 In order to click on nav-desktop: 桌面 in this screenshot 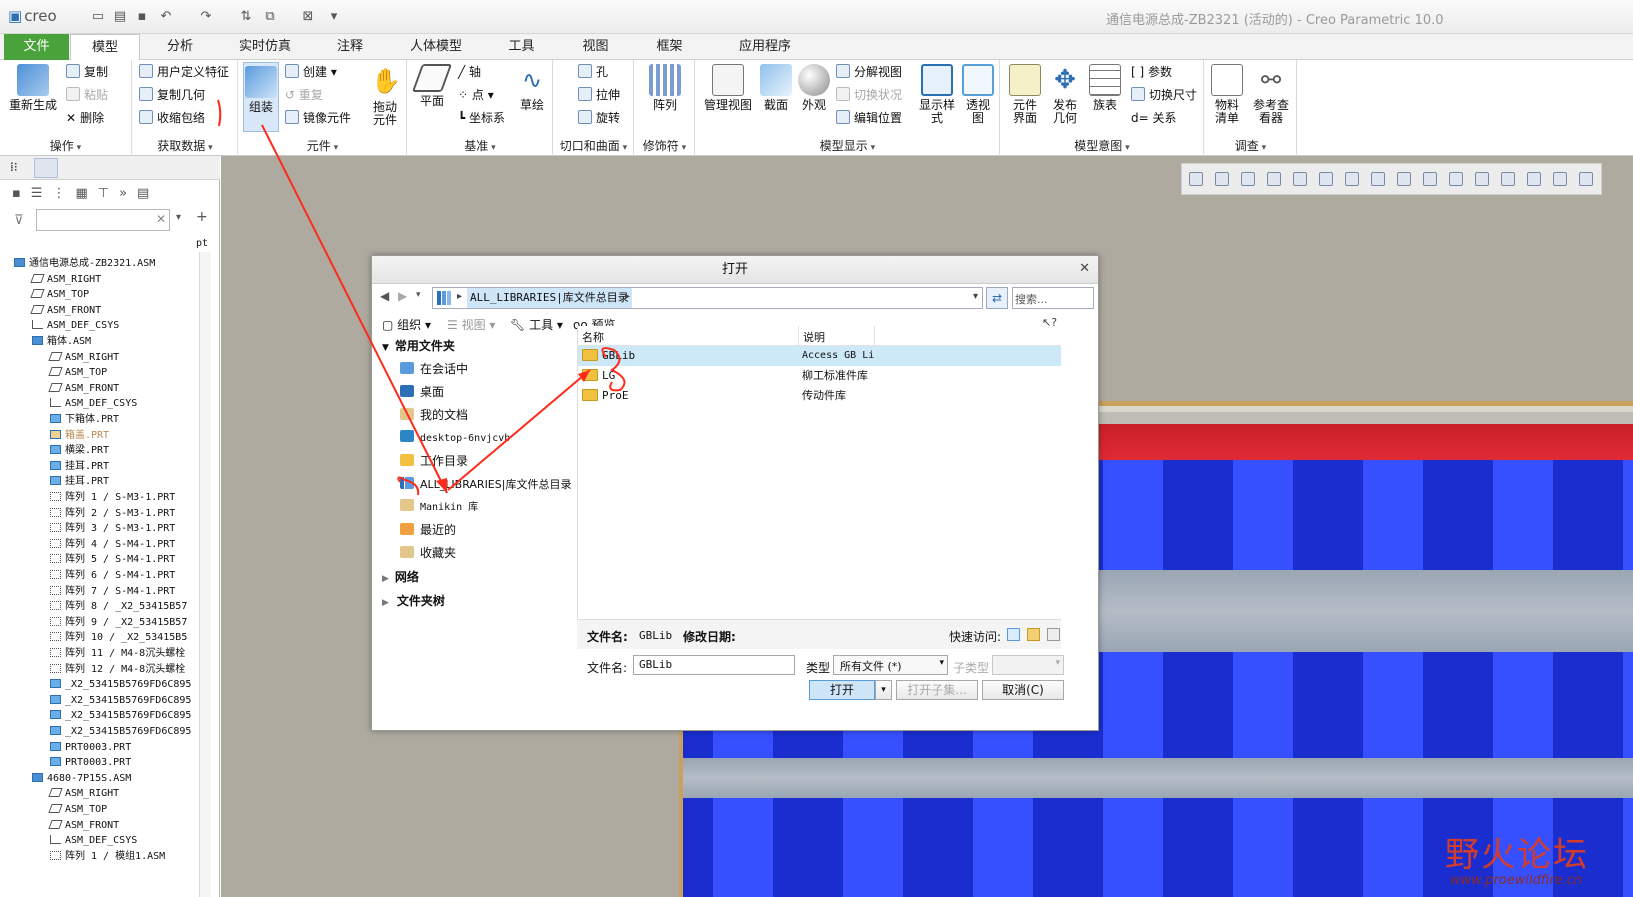, I will do `click(422, 392)`.